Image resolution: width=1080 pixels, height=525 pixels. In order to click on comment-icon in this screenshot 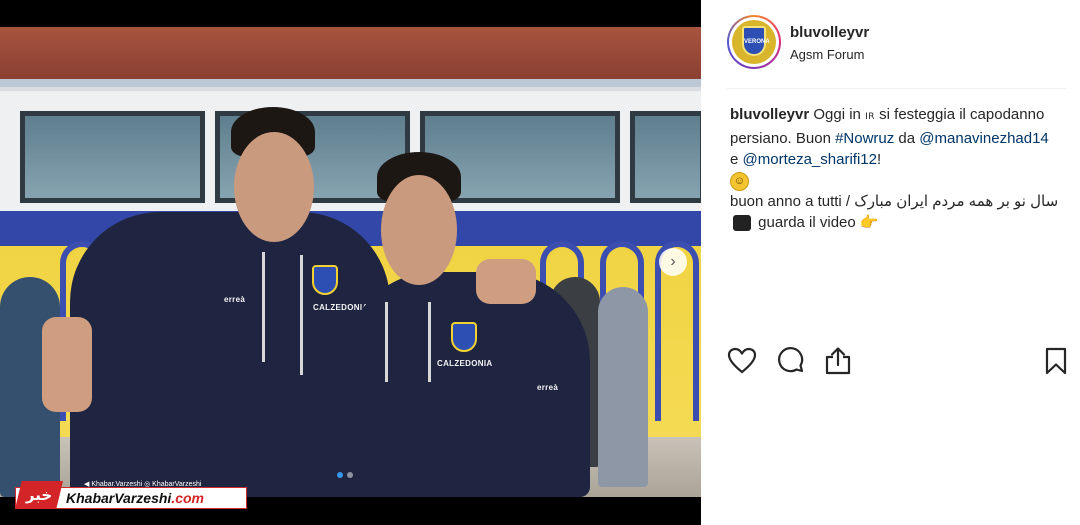, I will do `click(791, 361)`.